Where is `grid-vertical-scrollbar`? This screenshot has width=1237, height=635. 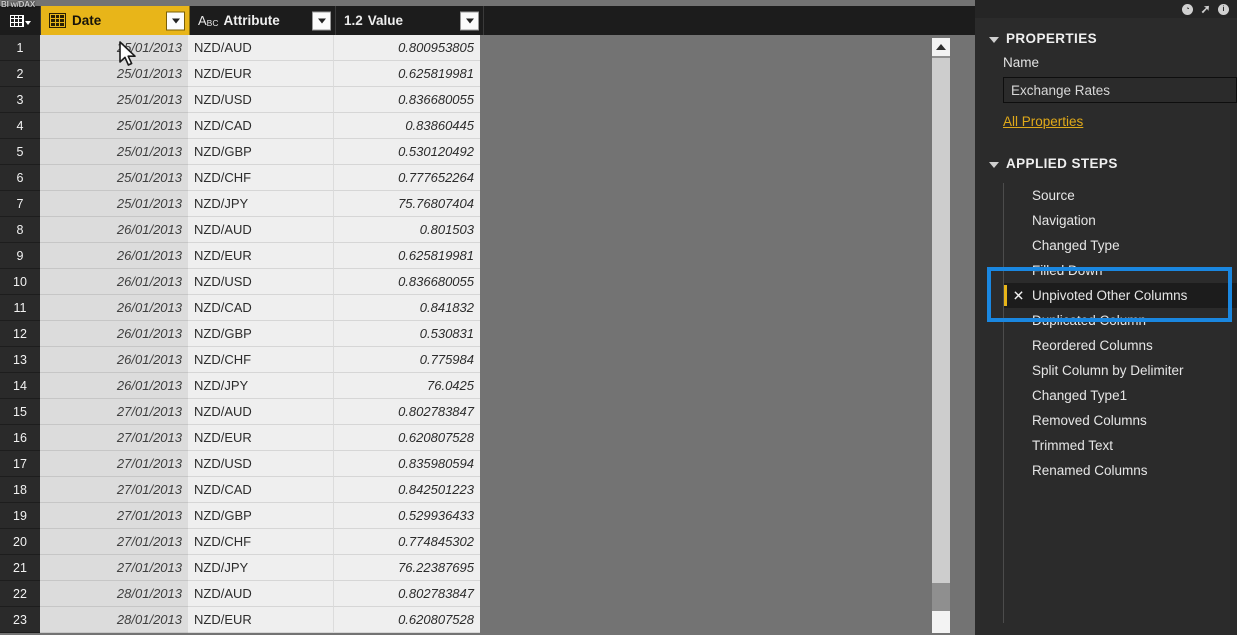 grid-vertical-scrollbar is located at coordinates (941, 335).